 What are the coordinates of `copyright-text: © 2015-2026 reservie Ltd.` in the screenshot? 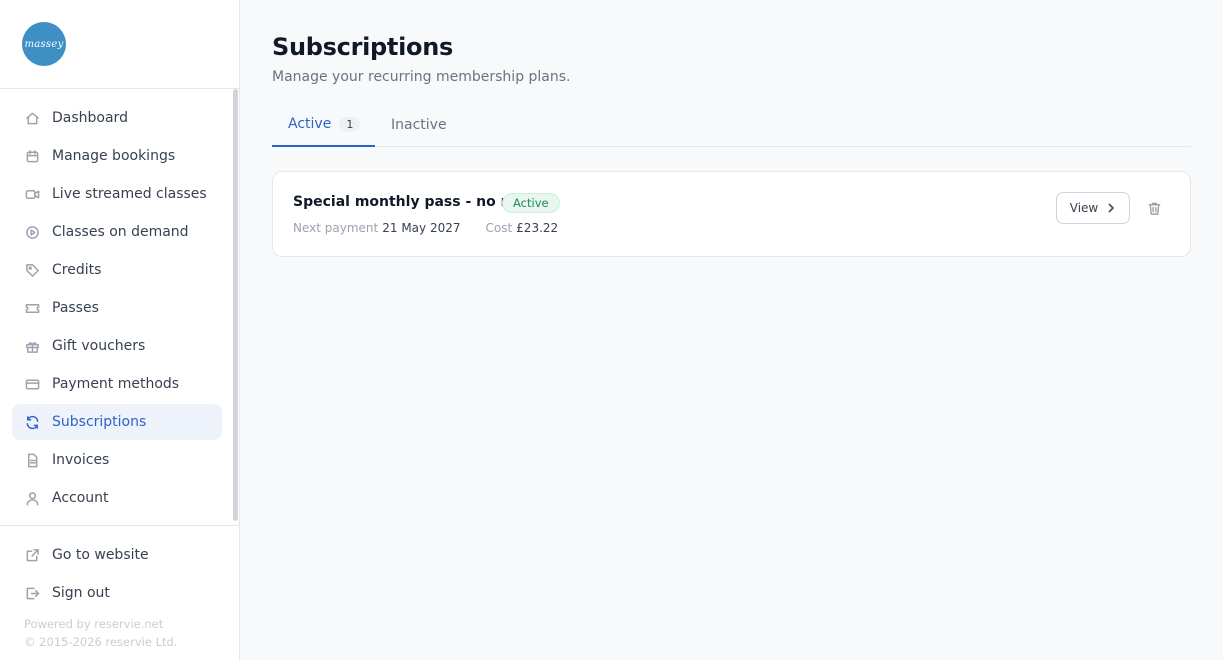 It's located at (101, 642).